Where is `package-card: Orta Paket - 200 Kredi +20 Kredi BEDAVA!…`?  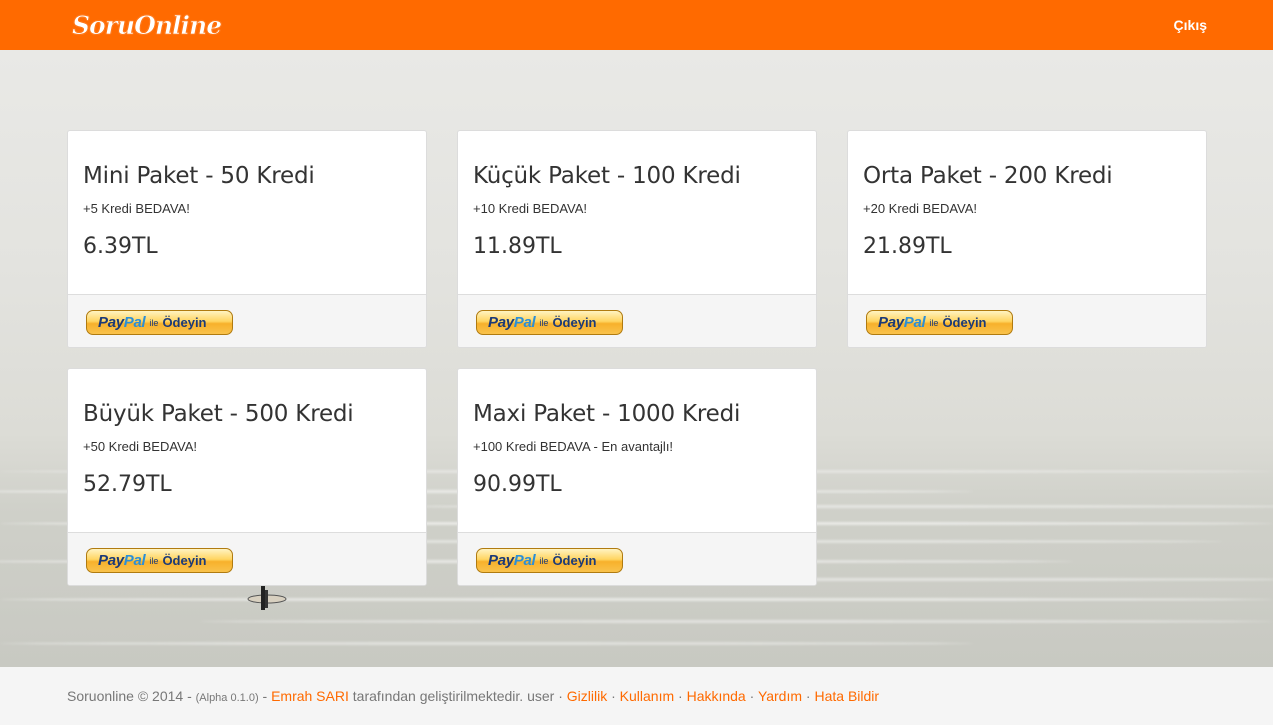 package-card: Orta Paket - 200 Kredi +20 Kredi BEDAVA!… is located at coordinates (1027, 239).